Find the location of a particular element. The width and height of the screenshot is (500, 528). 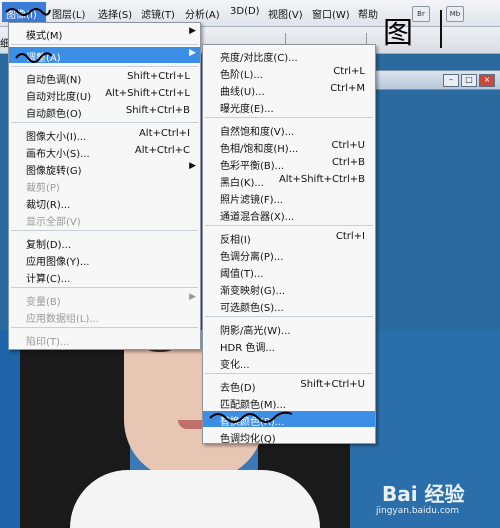

menu-item-shortcut: Alt+Shift+Ctrl+B is located at coordinates (321, 179).